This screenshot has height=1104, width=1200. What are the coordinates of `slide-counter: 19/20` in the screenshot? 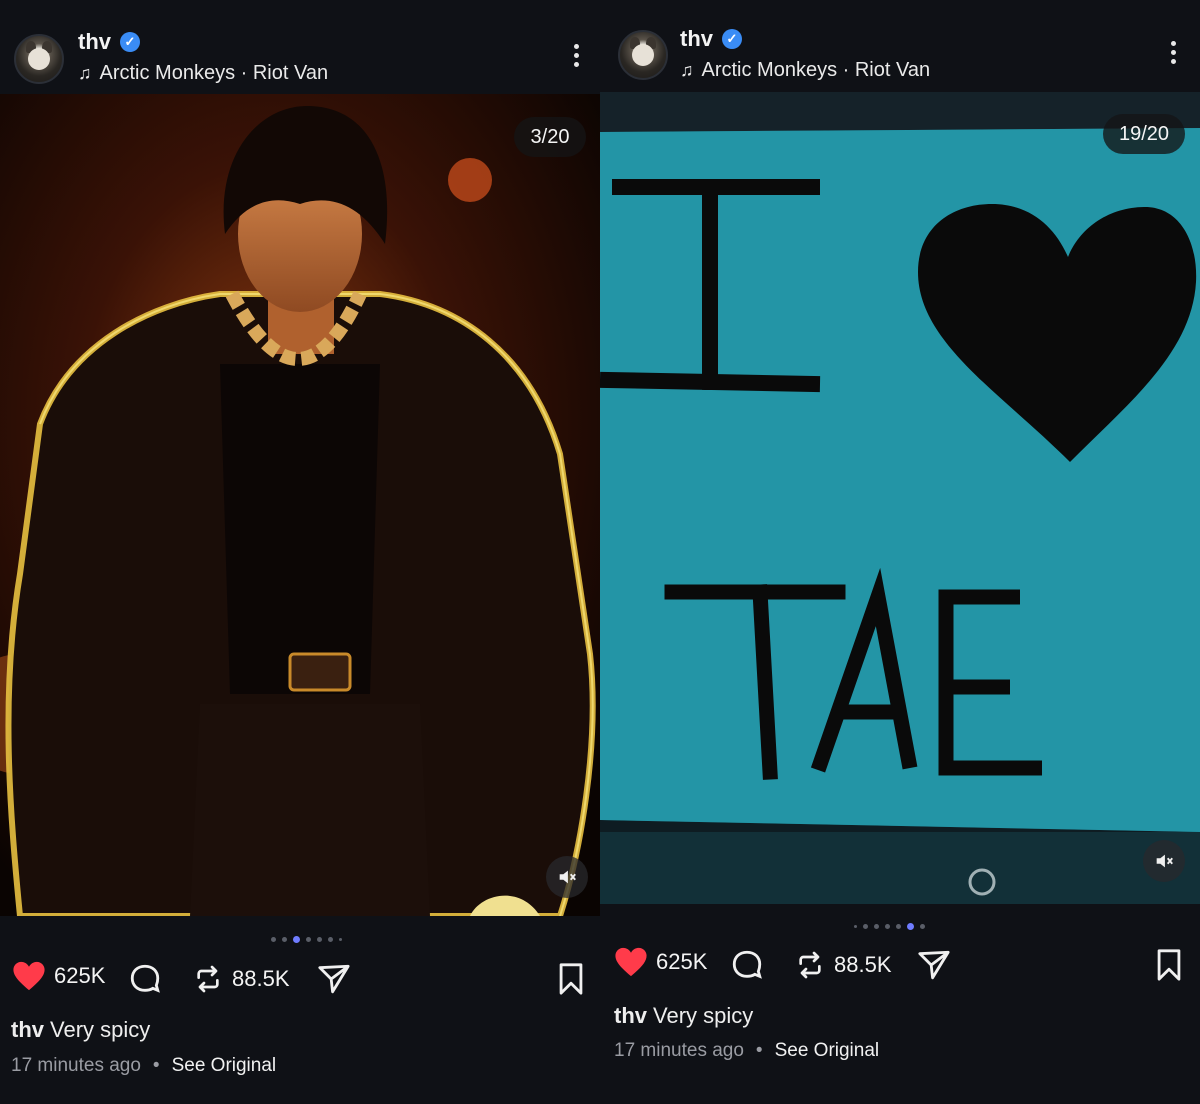 It's located at (1144, 134).